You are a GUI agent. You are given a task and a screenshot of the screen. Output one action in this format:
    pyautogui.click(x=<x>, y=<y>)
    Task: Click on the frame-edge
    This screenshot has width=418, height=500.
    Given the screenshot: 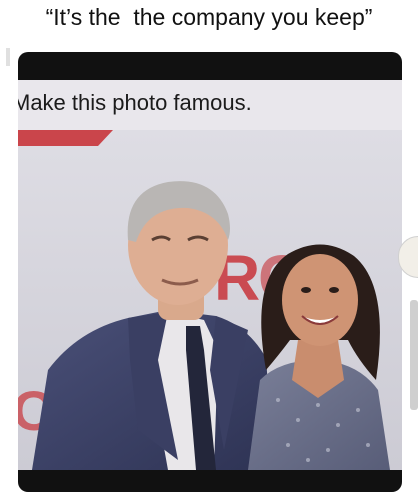 What is the action you would take?
    pyautogui.click(x=8, y=57)
    